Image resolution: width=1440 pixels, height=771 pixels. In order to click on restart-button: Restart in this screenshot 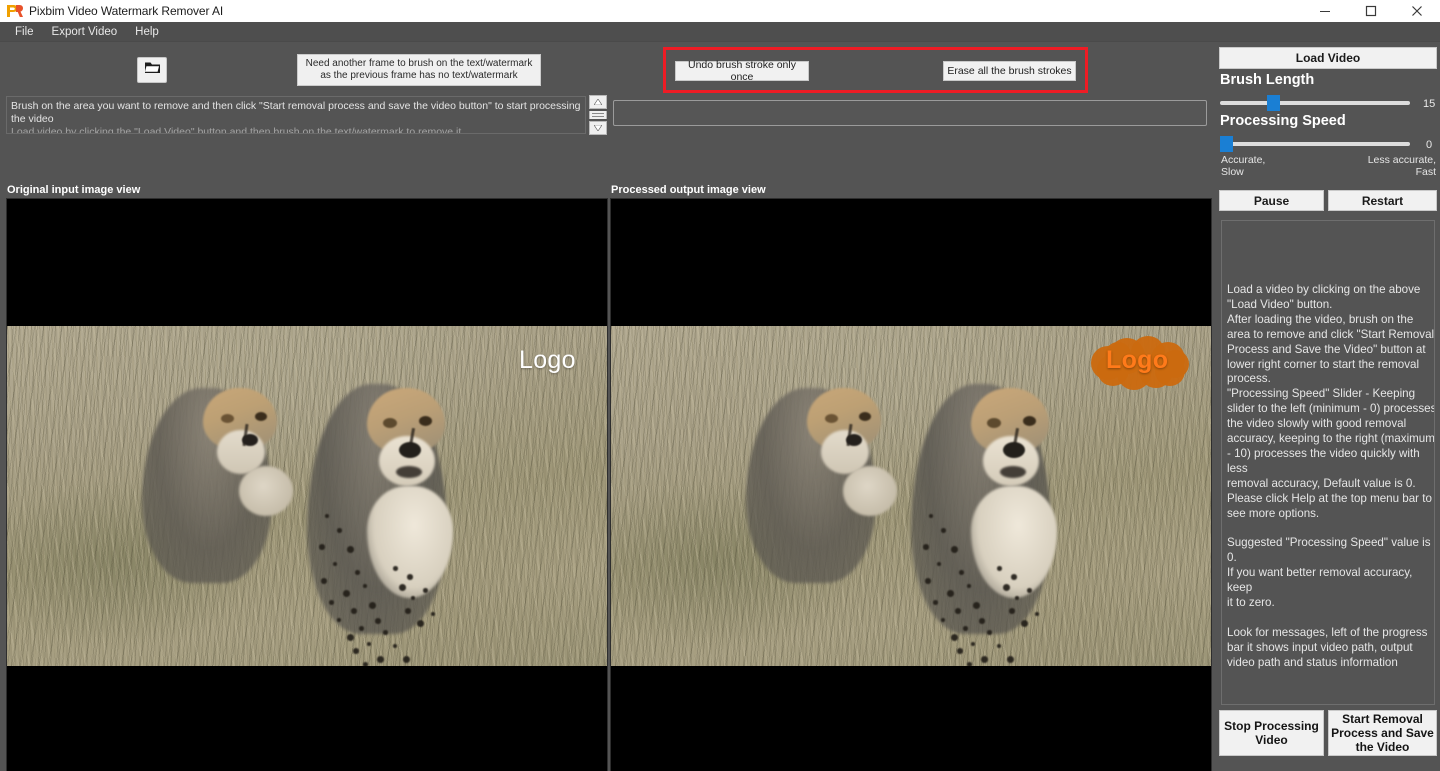, I will do `click(1382, 200)`.